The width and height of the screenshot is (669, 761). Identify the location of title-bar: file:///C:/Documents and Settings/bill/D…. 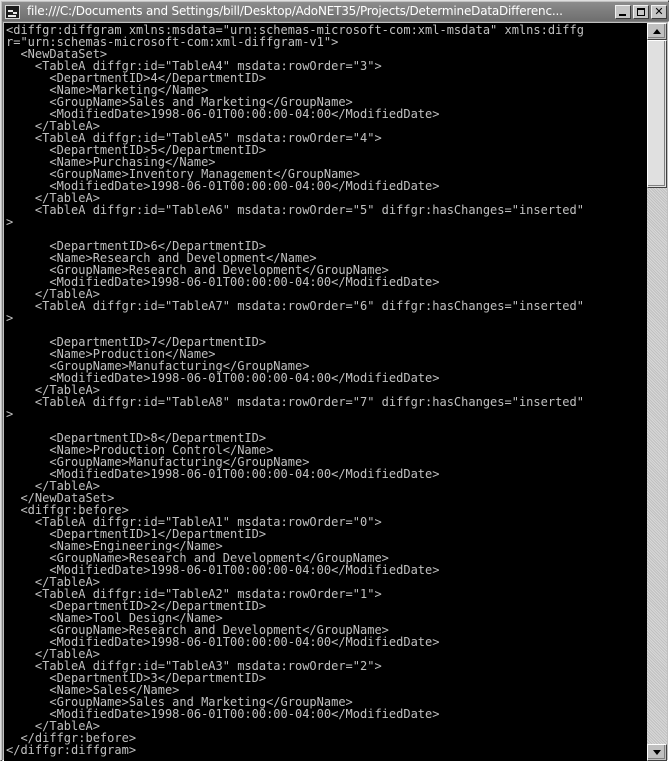
(335, 11).